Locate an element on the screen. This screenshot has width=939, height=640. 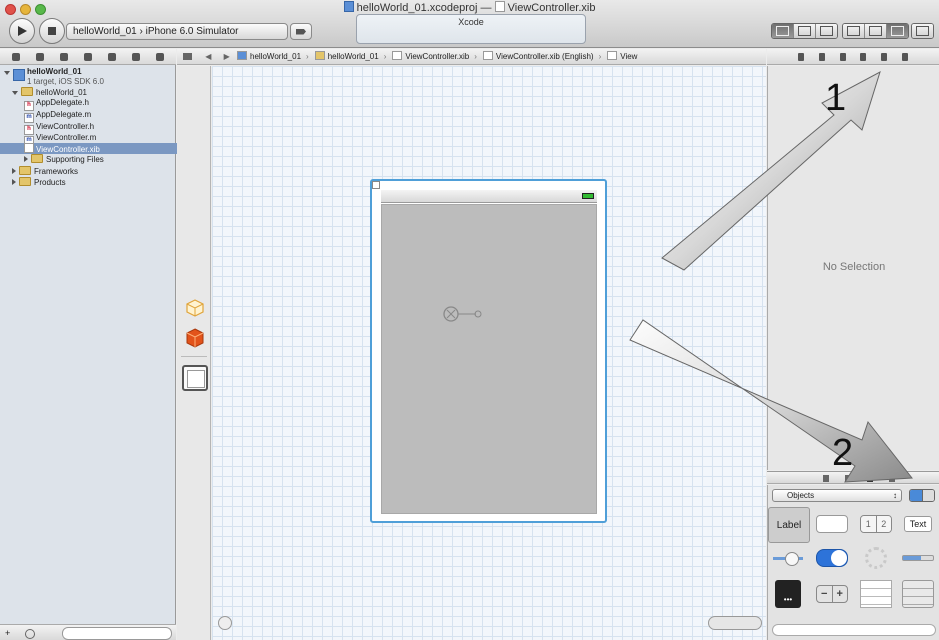
arrow-1-label: 1 is located at coordinates (835, 98).